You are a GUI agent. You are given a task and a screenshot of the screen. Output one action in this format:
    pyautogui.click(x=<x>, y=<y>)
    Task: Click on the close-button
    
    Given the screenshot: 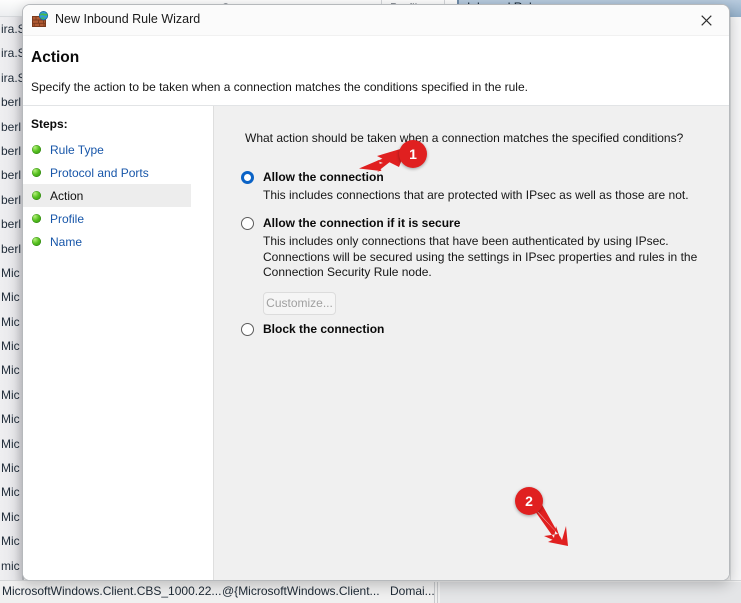 What is the action you would take?
    pyautogui.click(x=706, y=20)
    